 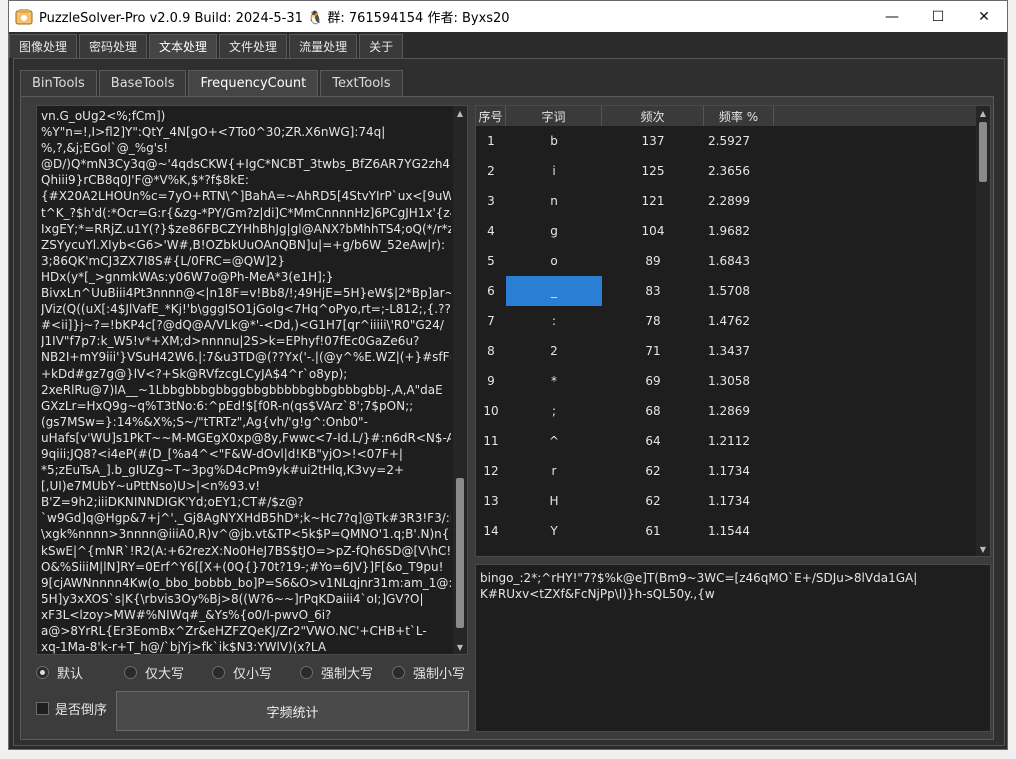 I want to click on cell-token: b, so click(x=554, y=141).